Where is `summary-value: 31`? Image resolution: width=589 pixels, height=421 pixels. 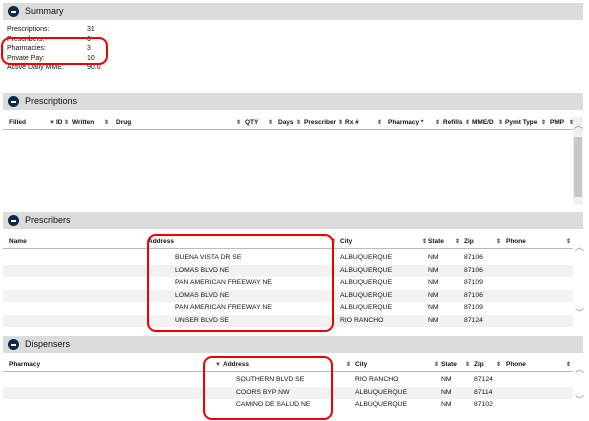
summary-value: 31 is located at coordinates (91, 29).